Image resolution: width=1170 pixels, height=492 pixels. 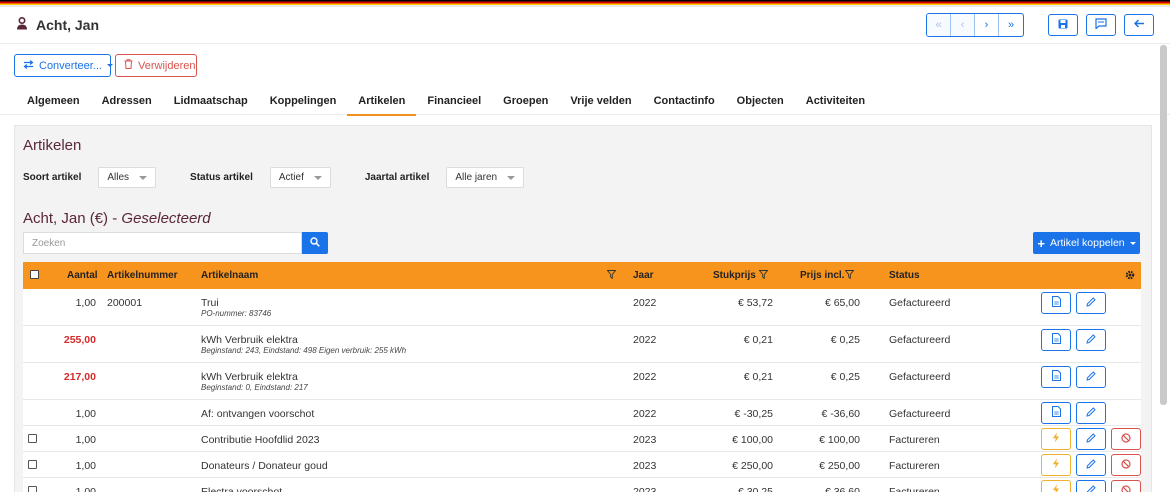 What do you see at coordinates (221, 177) in the screenshot?
I see `filter-label-status: Status artikel` at bounding box center [221, 177].